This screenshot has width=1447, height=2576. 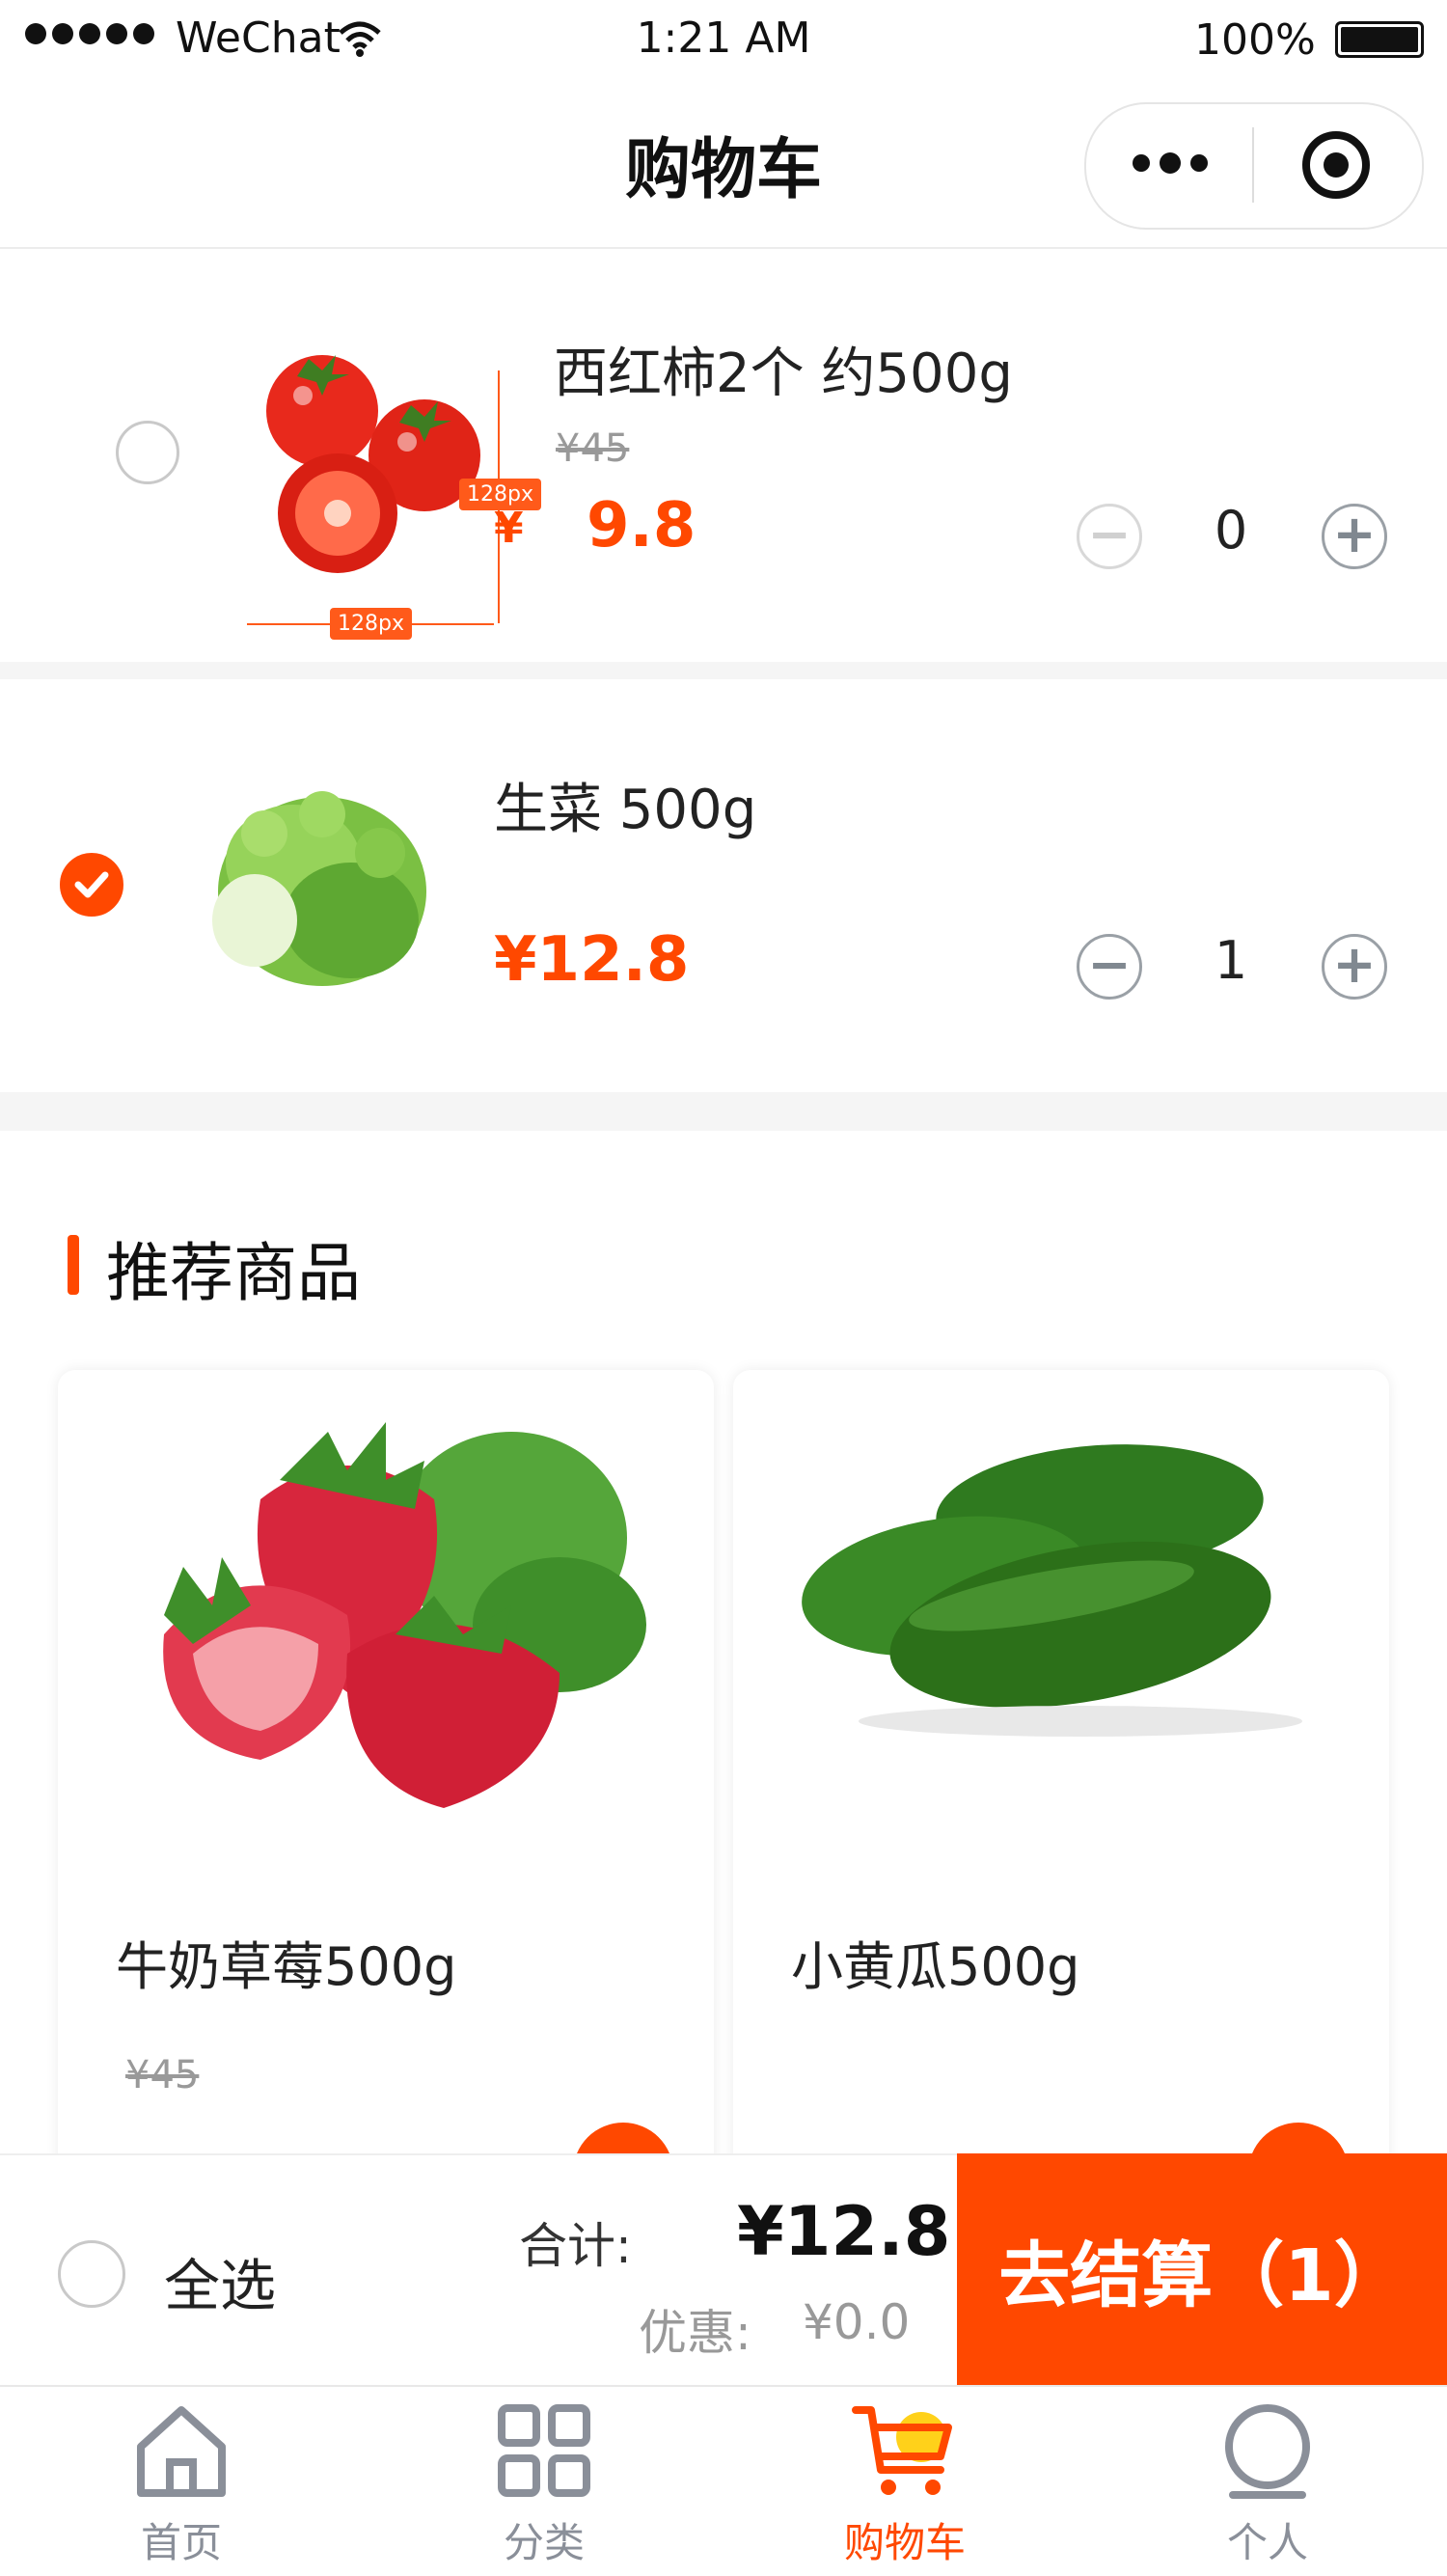 I want to click on mini-program-capsule, so click(x=1254, y=166).